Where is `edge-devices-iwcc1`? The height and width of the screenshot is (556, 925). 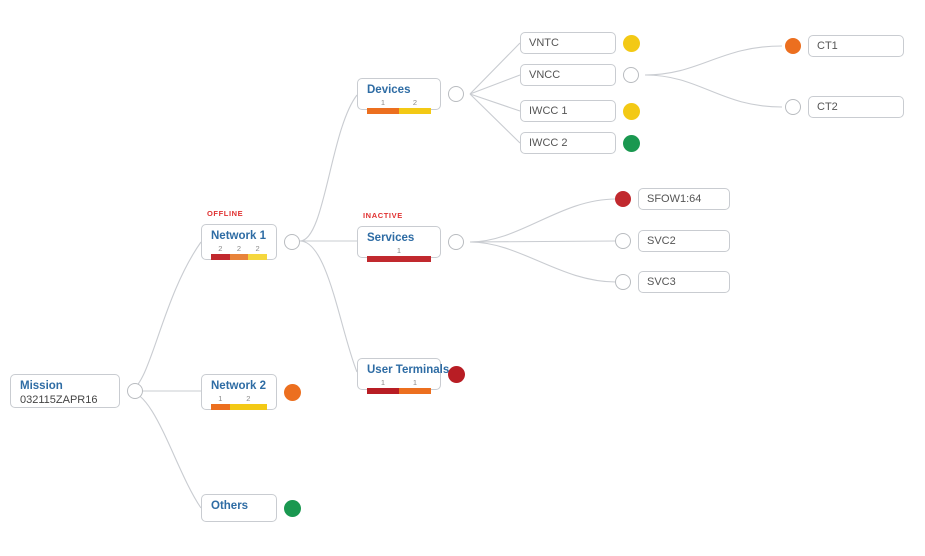 edge-devices-iwcc1 is located at coordinates (495, 102).